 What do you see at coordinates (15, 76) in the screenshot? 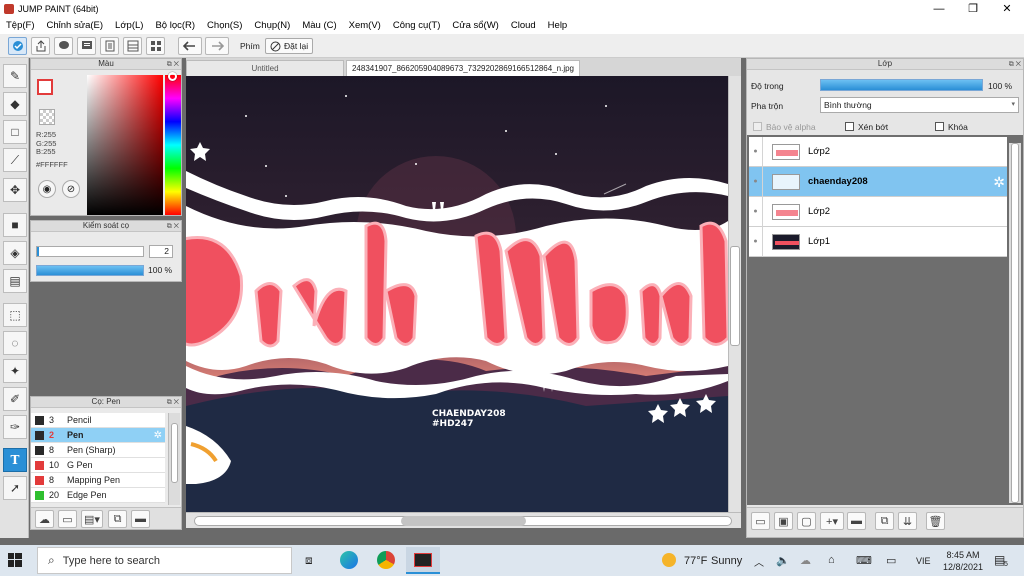
I see `pen-tool-icon: ✎` at bounding box center [15, 76].